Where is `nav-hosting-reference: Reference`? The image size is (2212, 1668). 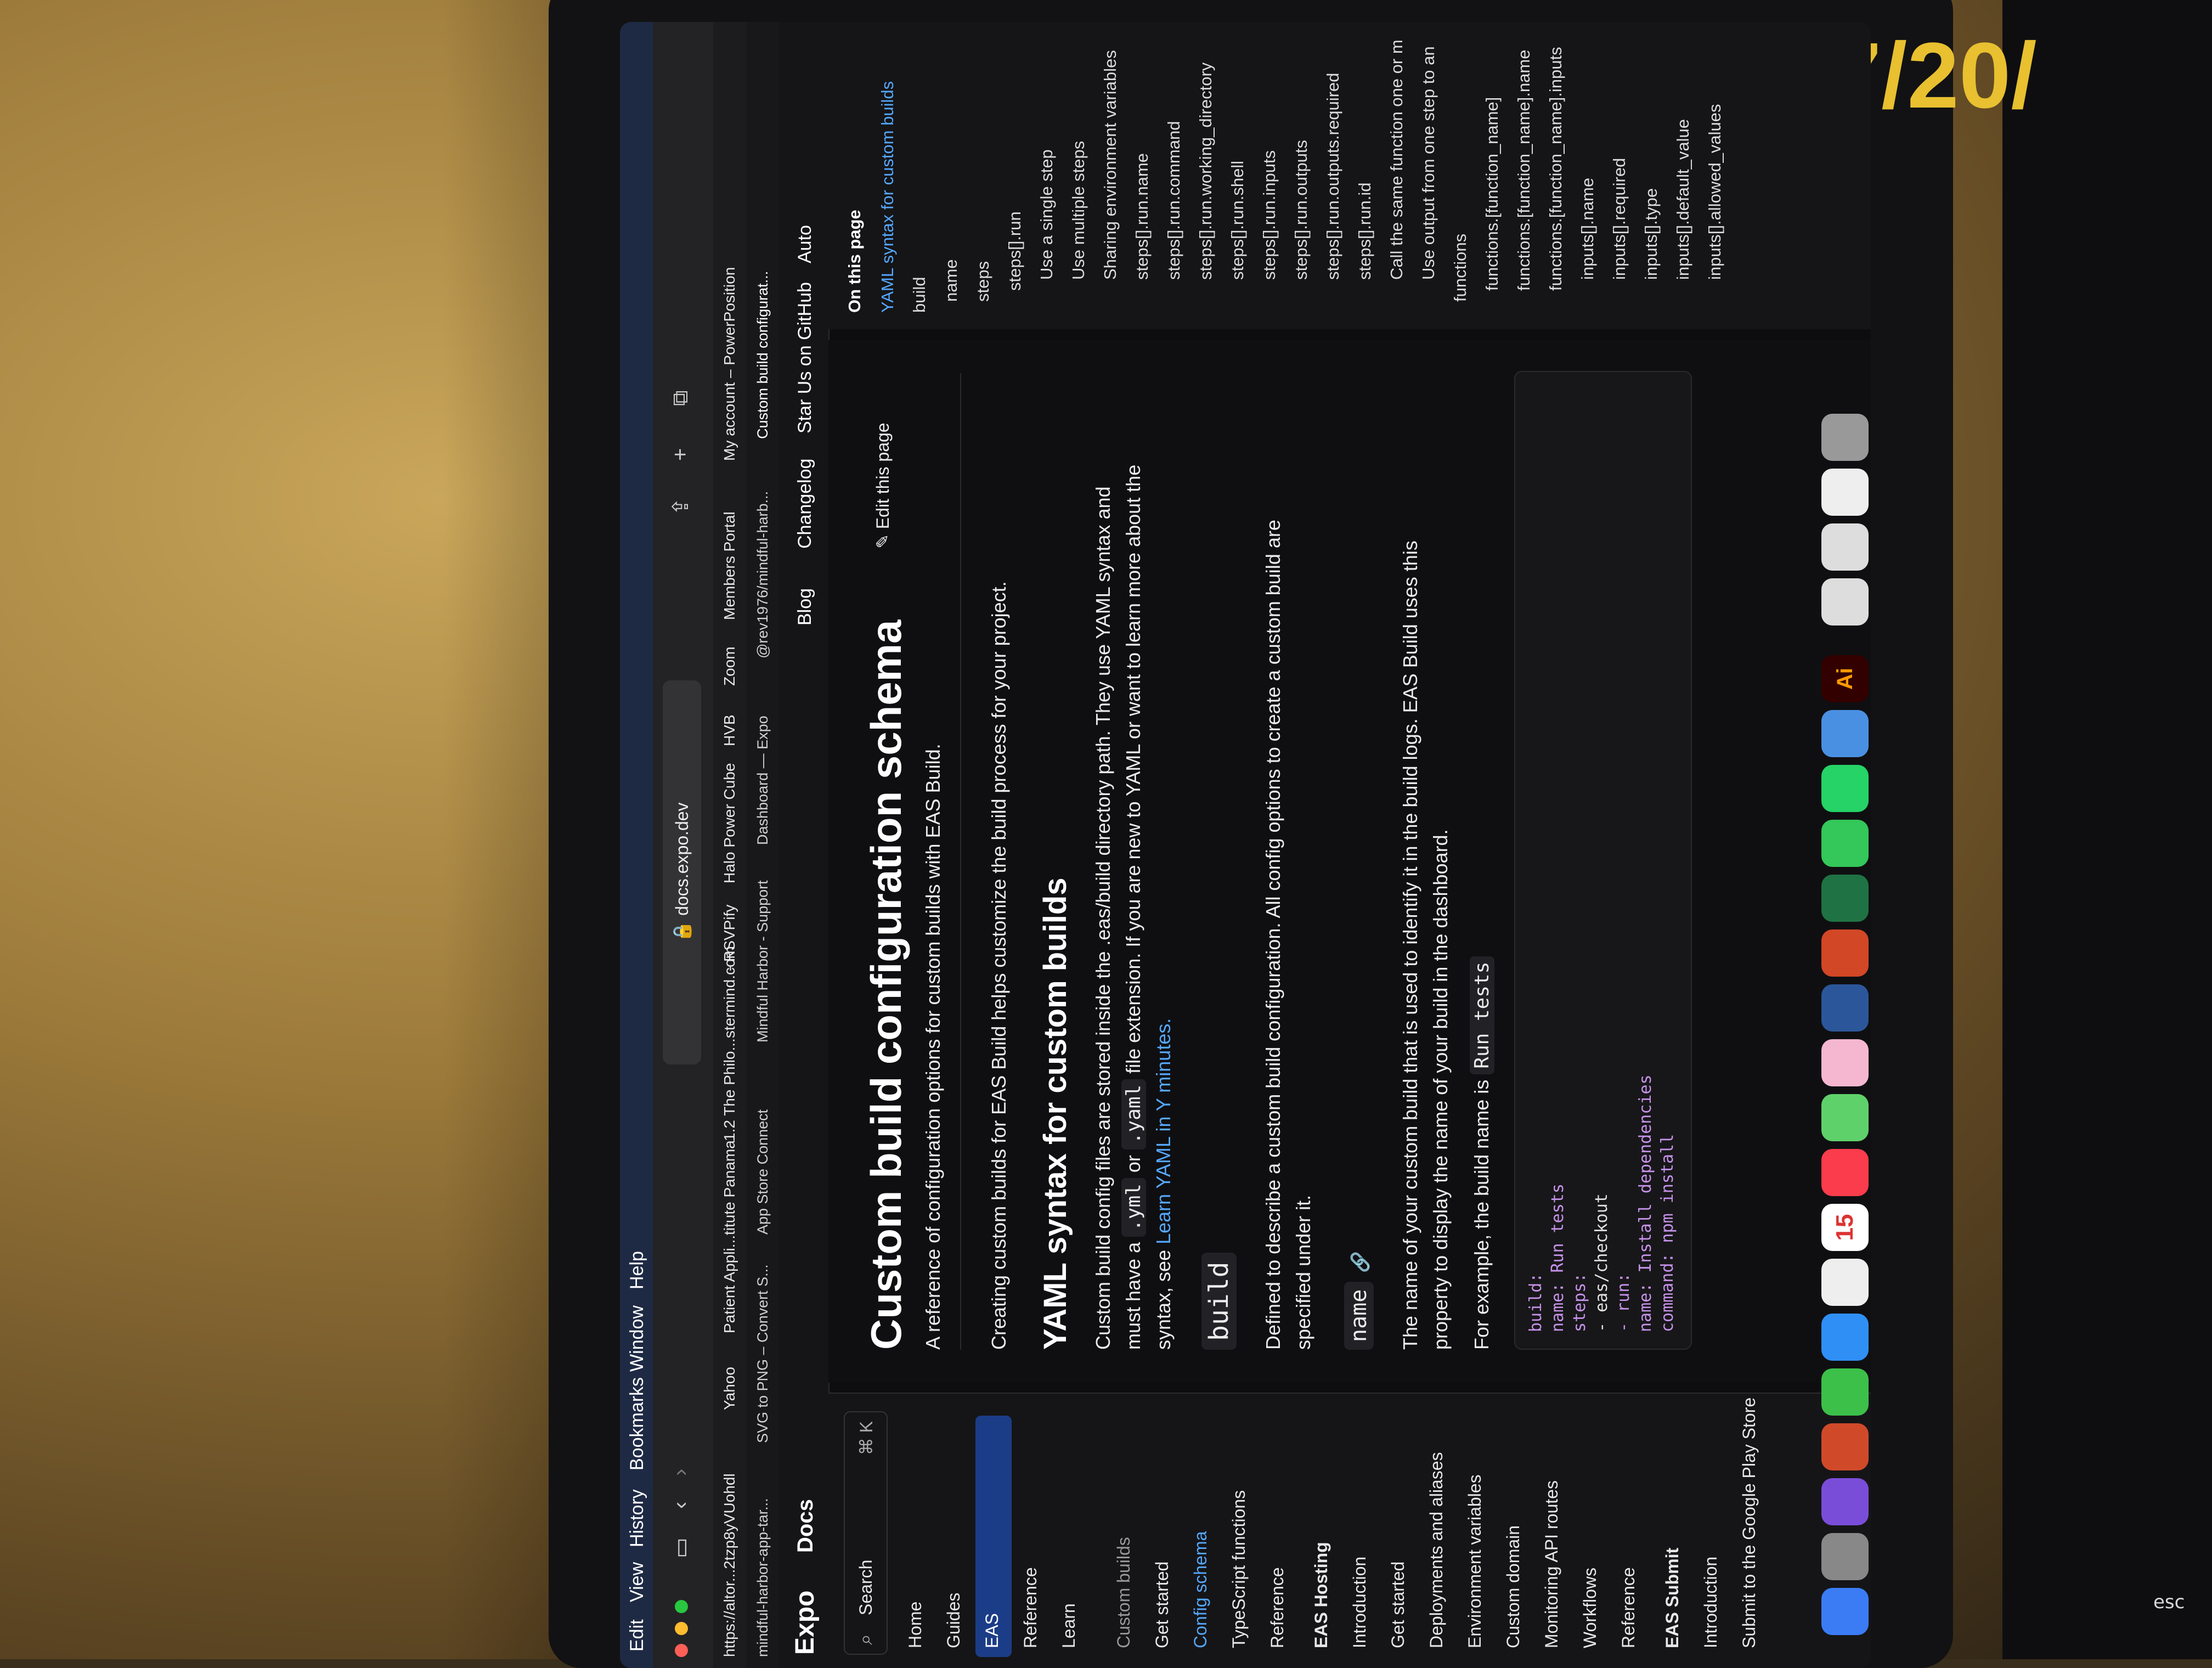
nav-hosting-reference: Reference is located at coordinates (1628, 1607).